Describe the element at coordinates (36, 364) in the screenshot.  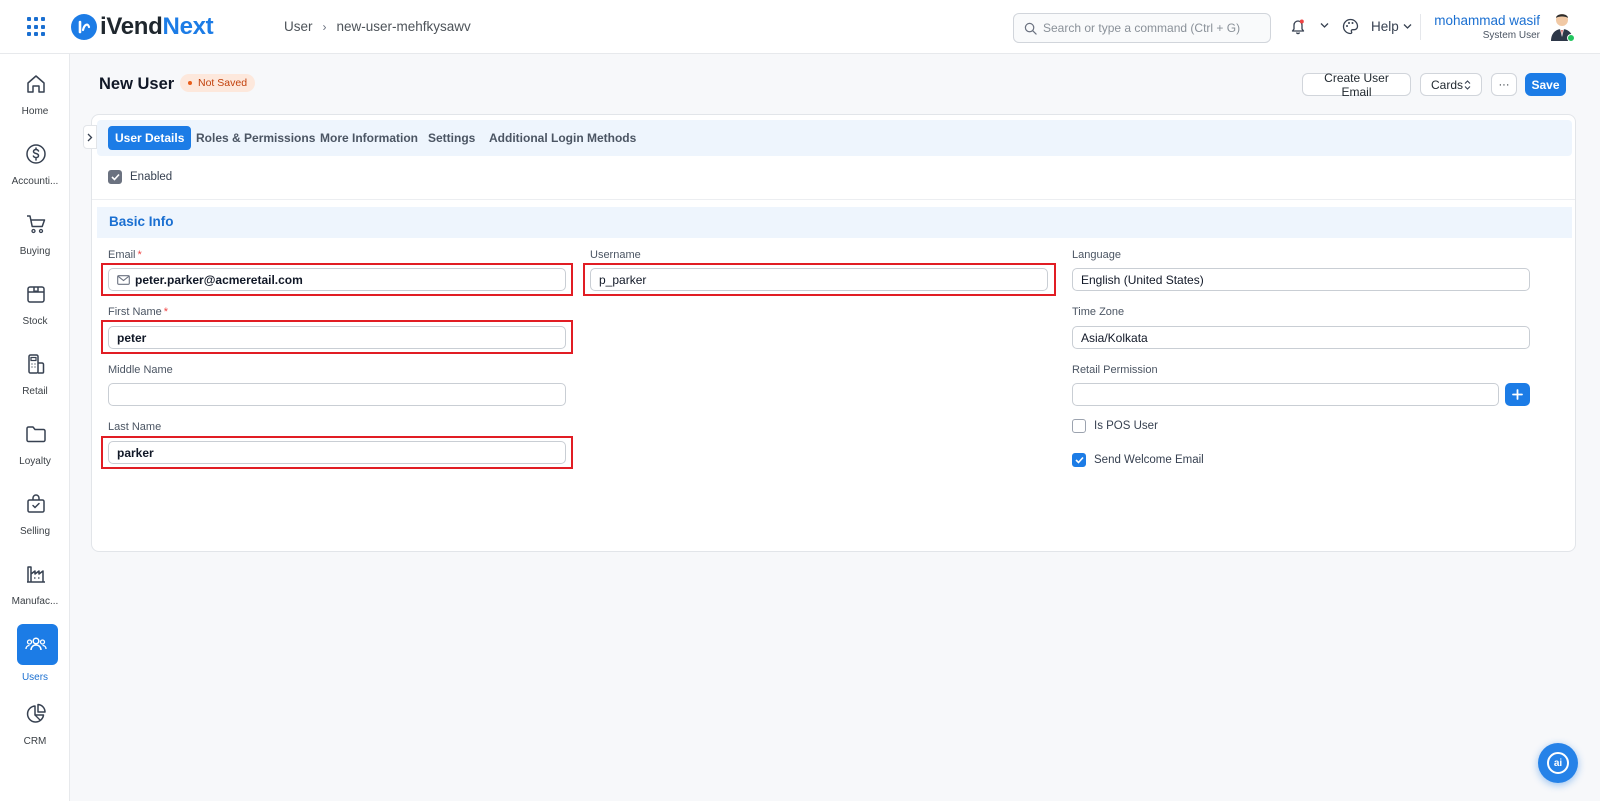
I see `pos-terminal-icon` at that location.